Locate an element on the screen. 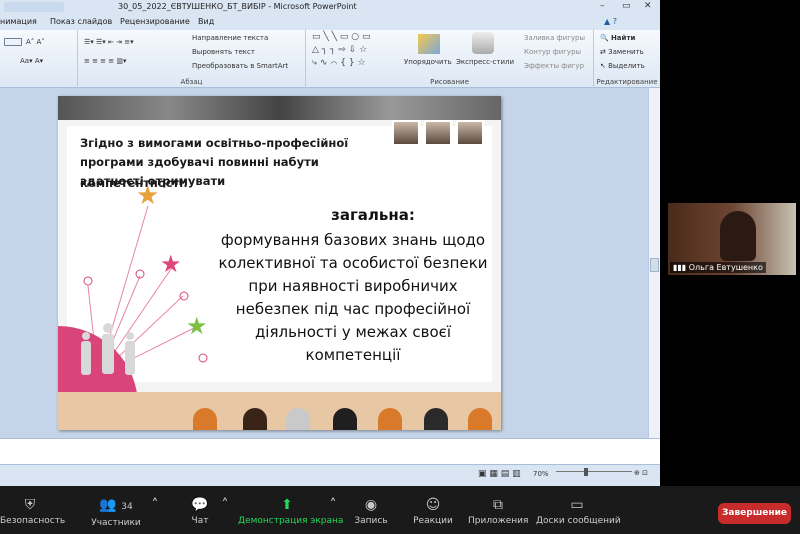 The height and width of the screenshot is (534, 800). pink-star-icon: ★ is located at coordinates (171, 264).